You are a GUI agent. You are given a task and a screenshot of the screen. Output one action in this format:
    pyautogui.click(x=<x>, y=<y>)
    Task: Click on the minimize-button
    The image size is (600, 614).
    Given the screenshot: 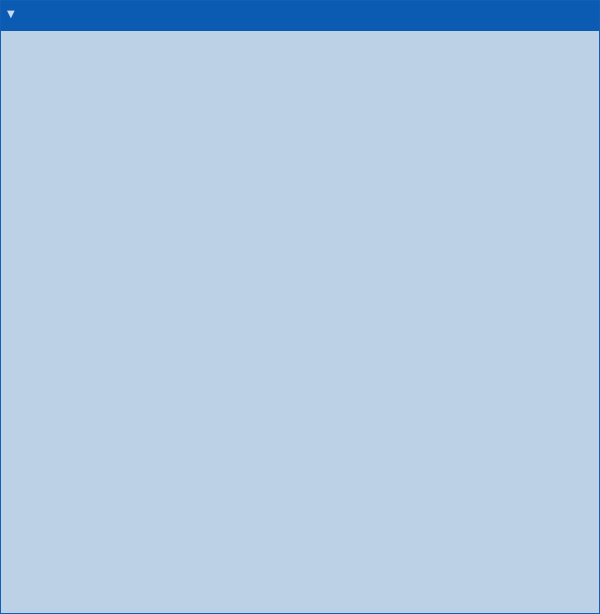 What is the action you would take?
    pyautogui.click(x=531, y=16)
    